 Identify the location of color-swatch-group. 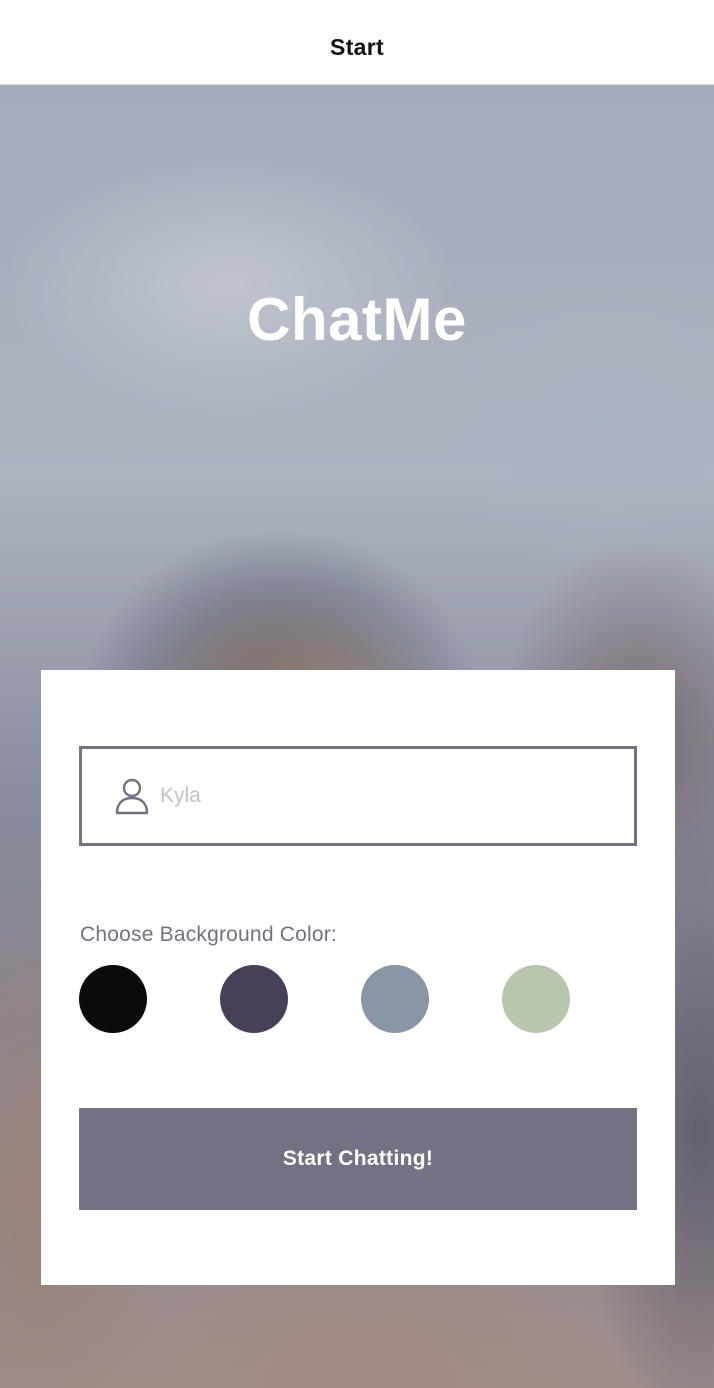
(329, 999).